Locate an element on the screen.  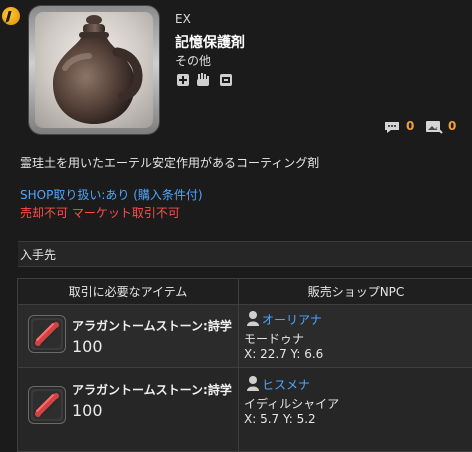
column-divider is located at coordinates (238, 365).